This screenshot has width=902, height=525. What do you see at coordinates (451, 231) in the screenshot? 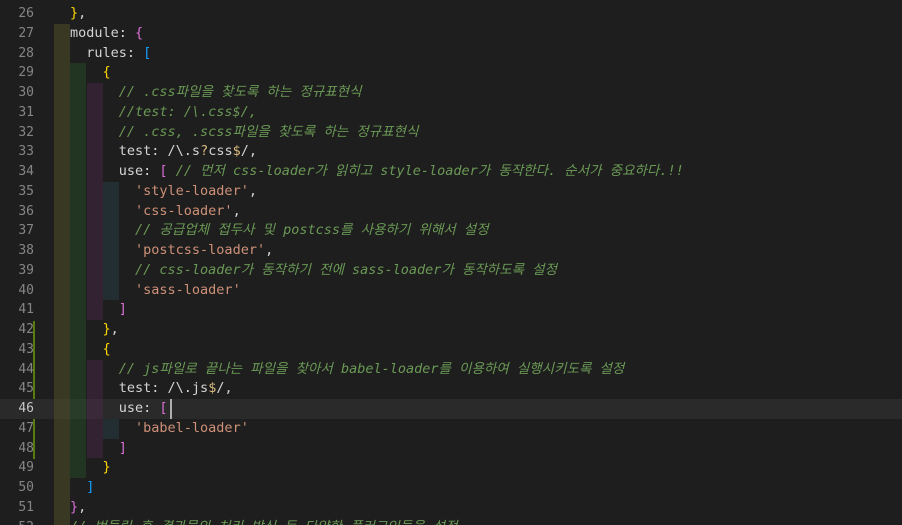
I see `code-line: 37 // 공급업체 접두사 및 postcss를 사용하기 위해서 설정` at bounding box center [451, 231].